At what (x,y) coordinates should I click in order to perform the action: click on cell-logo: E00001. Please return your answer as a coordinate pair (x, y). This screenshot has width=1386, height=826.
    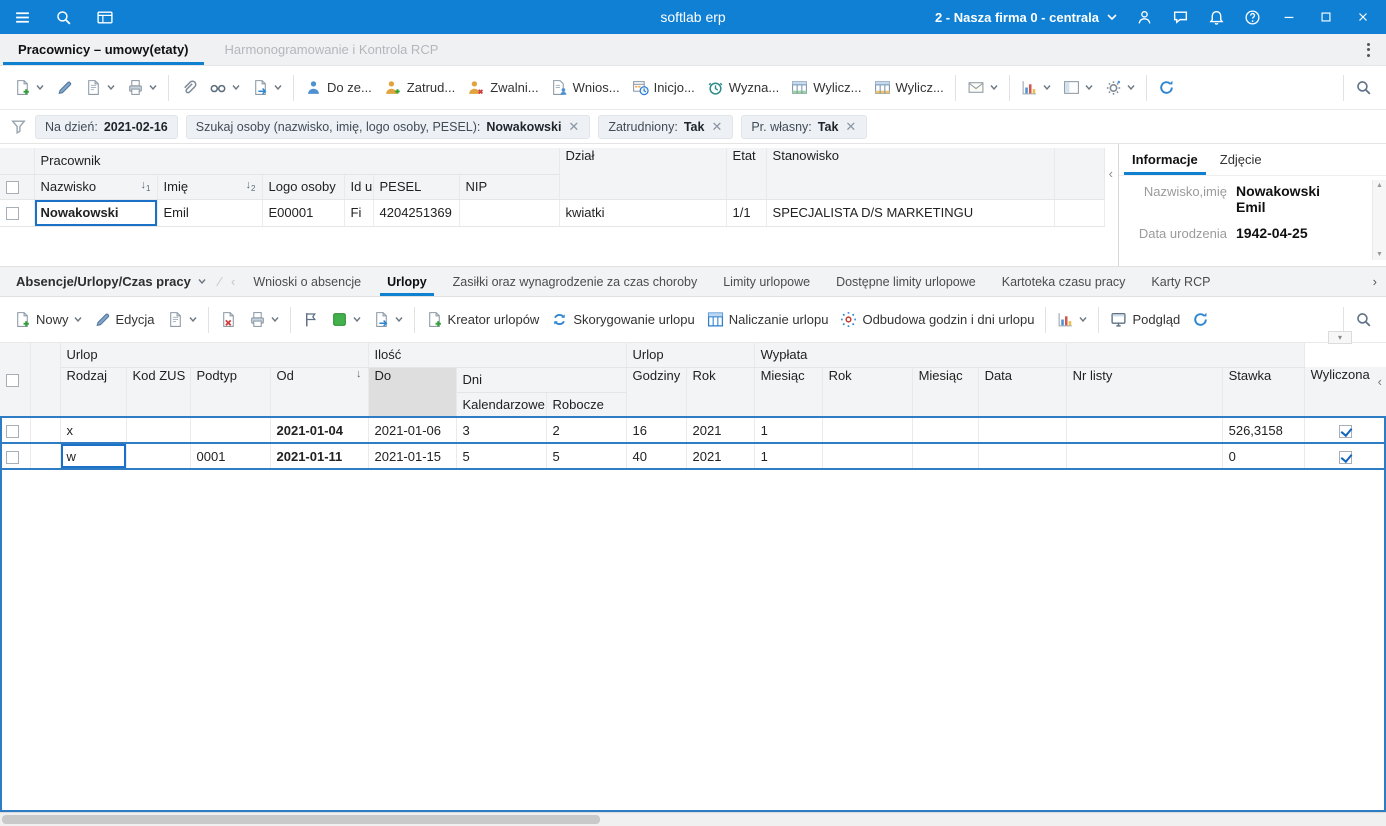
    Looking at the image, I should click on (303, 213).